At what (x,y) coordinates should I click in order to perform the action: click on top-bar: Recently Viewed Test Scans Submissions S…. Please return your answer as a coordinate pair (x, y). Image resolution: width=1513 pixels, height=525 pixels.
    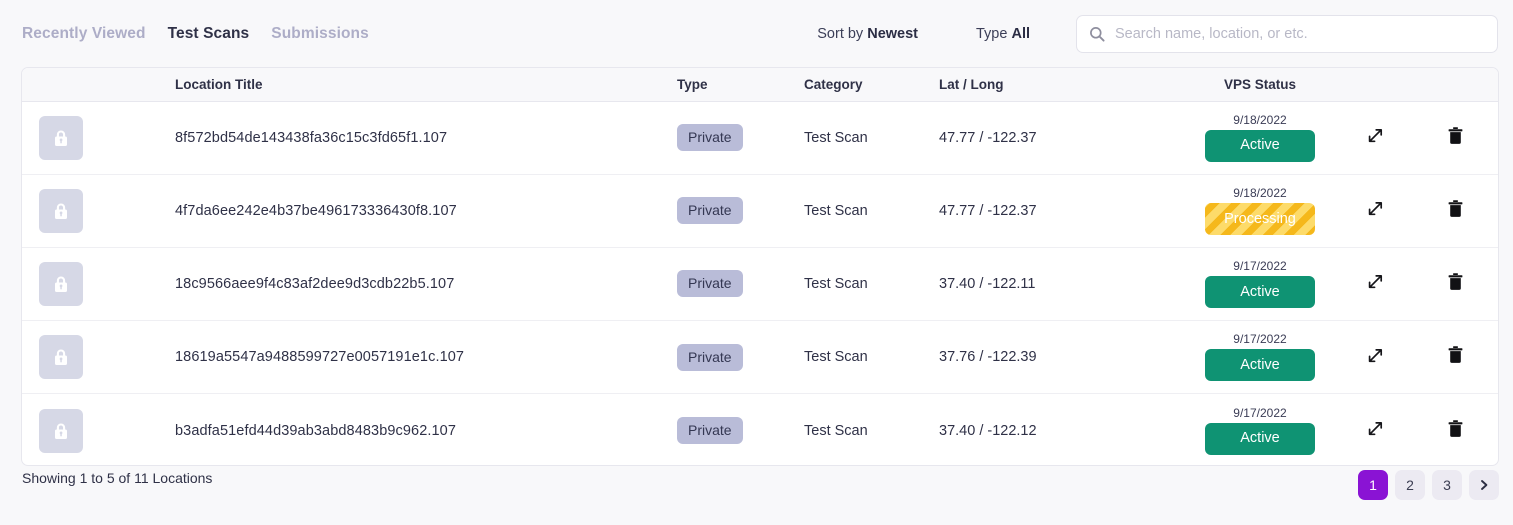
    Looking at the image, I should click on (756, 34).